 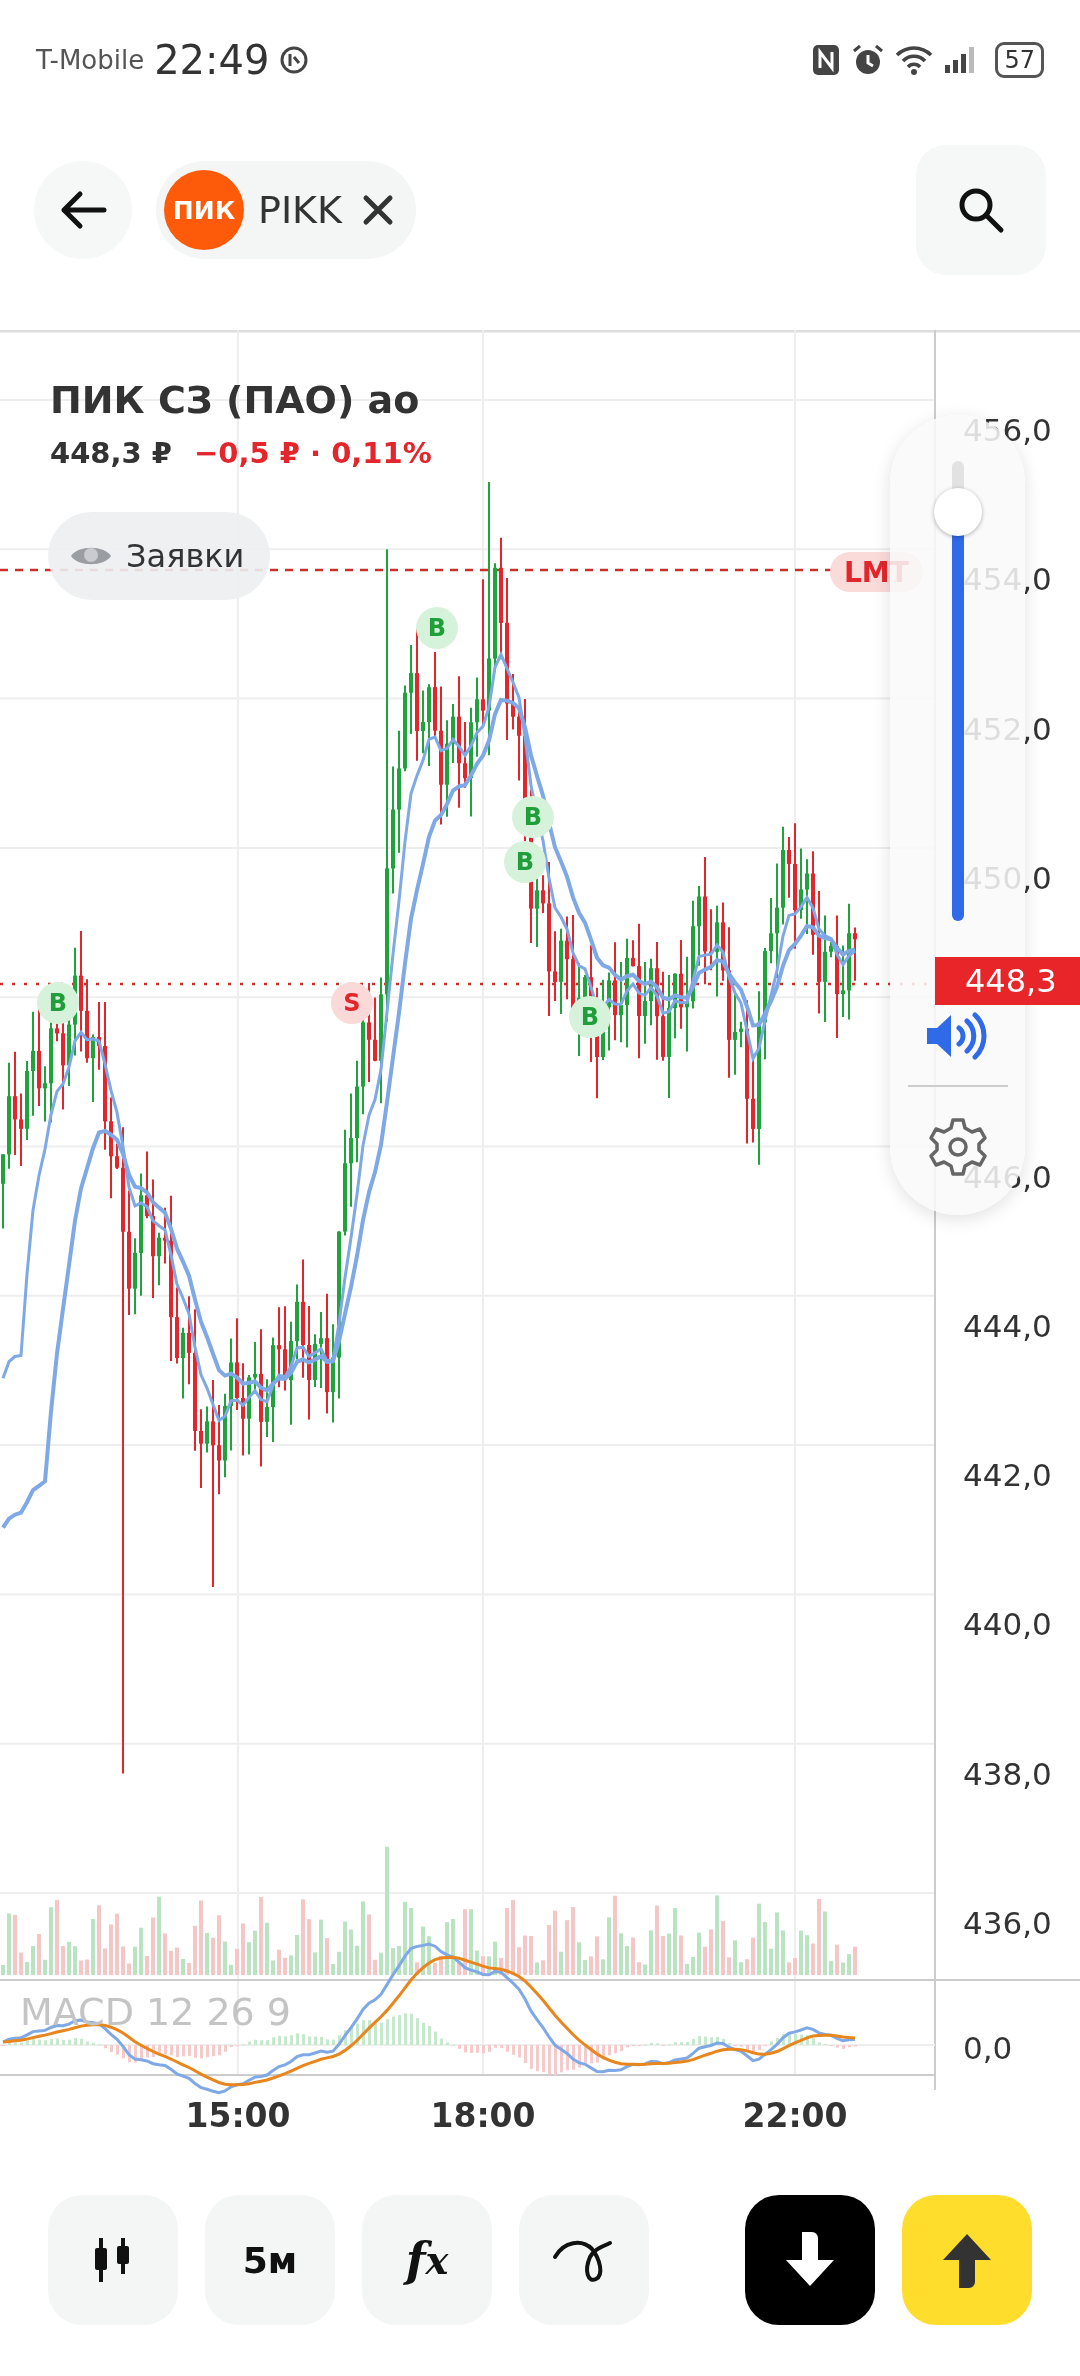 I want to click on search-button, so click(x=981, y=210).